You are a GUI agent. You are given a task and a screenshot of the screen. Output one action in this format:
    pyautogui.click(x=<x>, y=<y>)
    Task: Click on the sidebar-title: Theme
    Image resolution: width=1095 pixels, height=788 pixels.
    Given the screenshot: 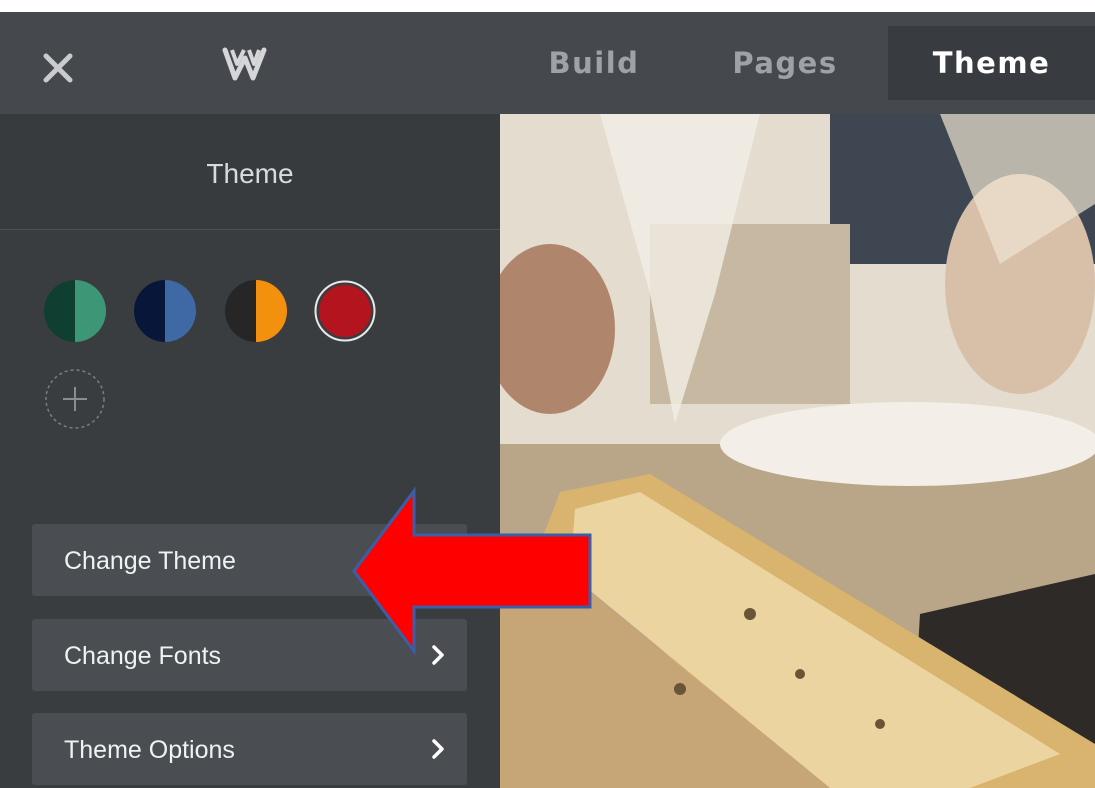 What is the action you would take?
    pyautogui.click(x=250, y=172)
    